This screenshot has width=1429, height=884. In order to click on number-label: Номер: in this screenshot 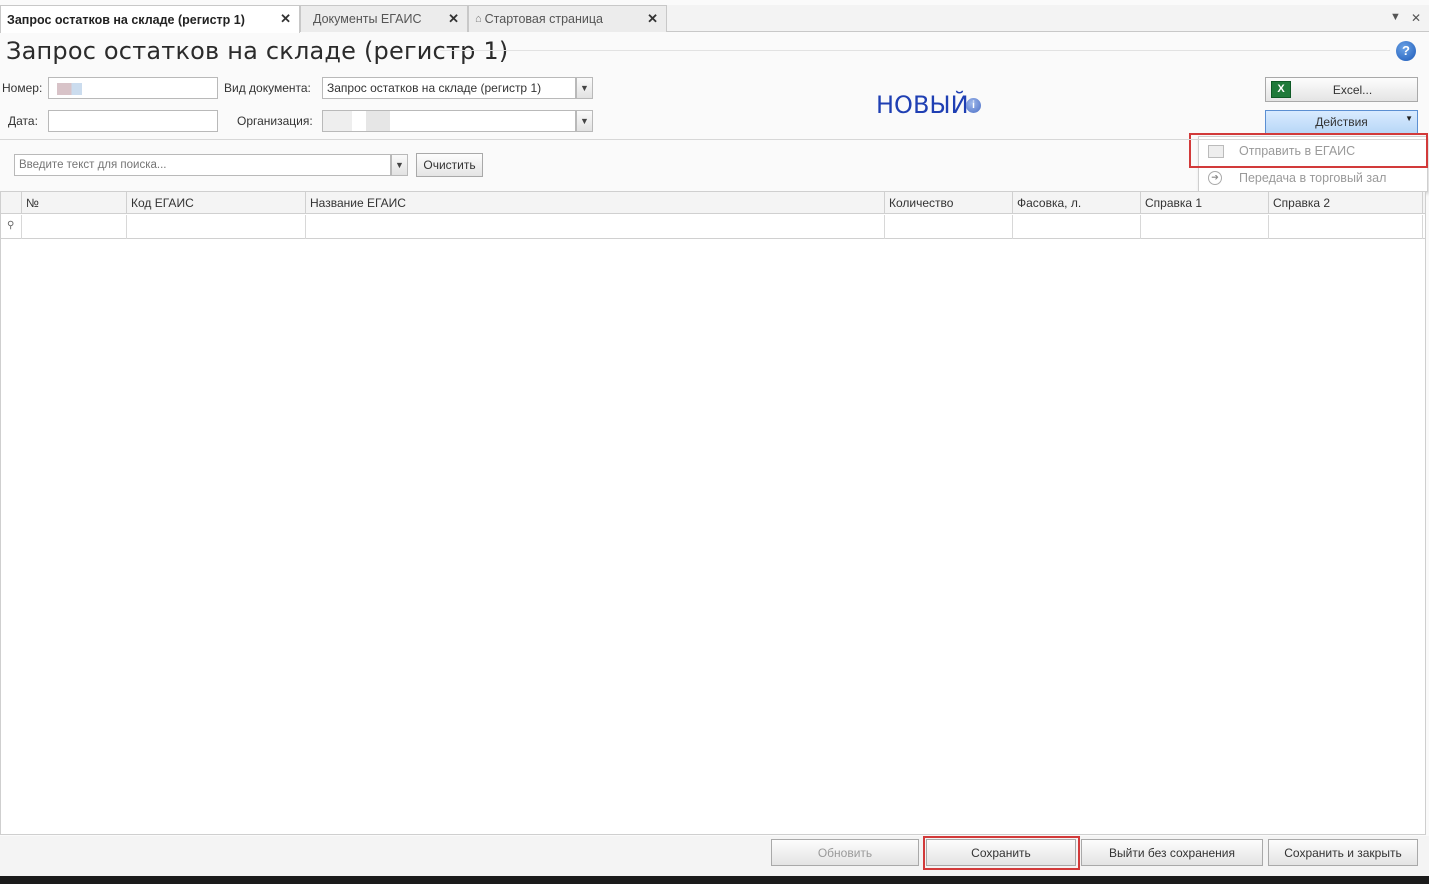, I will do `click(22, 88)`.